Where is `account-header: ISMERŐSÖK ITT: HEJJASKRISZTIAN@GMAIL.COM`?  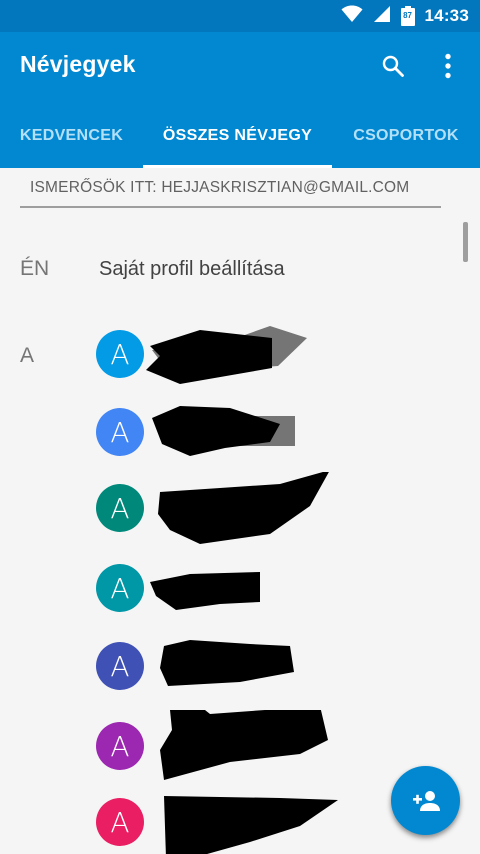
account-header: ISMERŐSÖK ITT: HEJJASKRISZTIAN@GMAIL.COM is located at coordinates (230, 188).